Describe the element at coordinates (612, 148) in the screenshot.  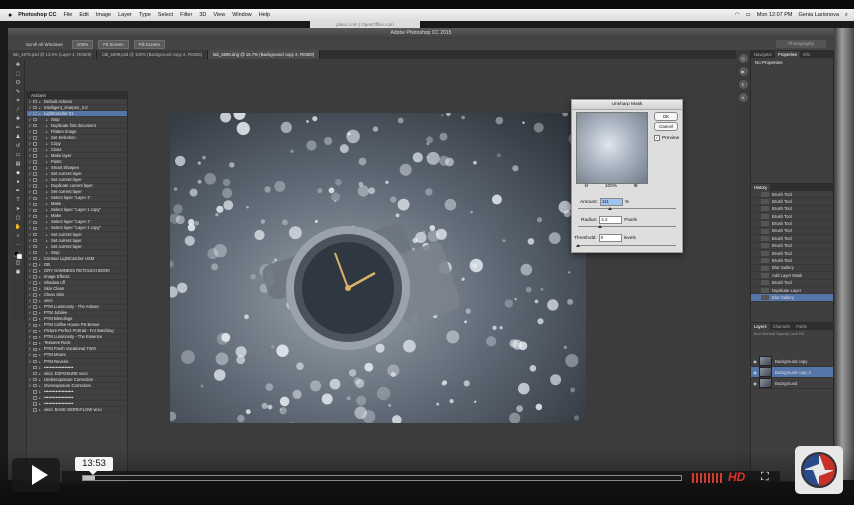
I see `filter-preview-window` at that location.